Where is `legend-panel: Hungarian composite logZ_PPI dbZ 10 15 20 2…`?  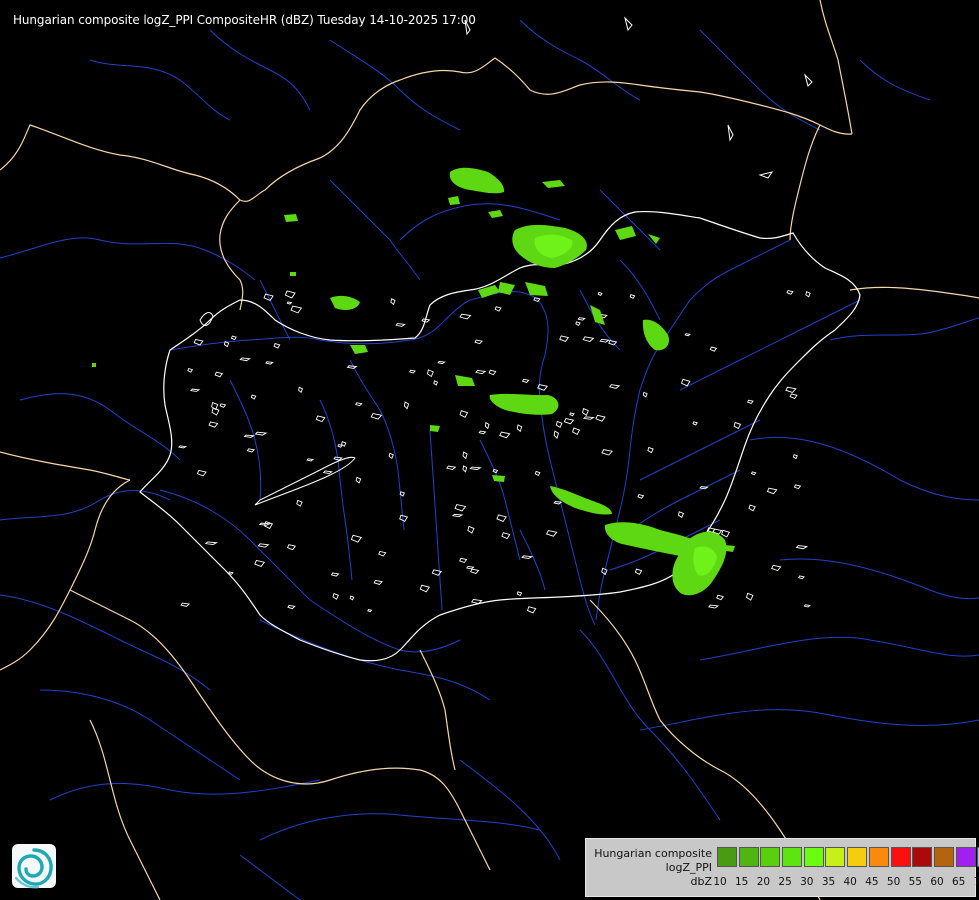 legend-panel: Hungarian composite logZ_PPI dbZ 10 15 20 2… is located at coordinates (782, 867).